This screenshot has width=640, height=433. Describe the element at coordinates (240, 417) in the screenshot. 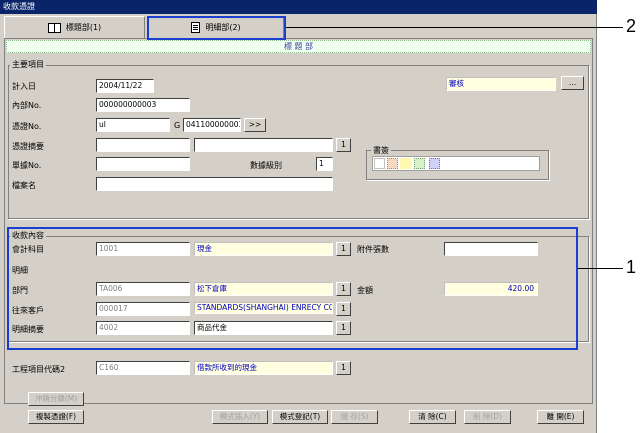

I see `template-insert-button: 模式插入(Y)` at that location.